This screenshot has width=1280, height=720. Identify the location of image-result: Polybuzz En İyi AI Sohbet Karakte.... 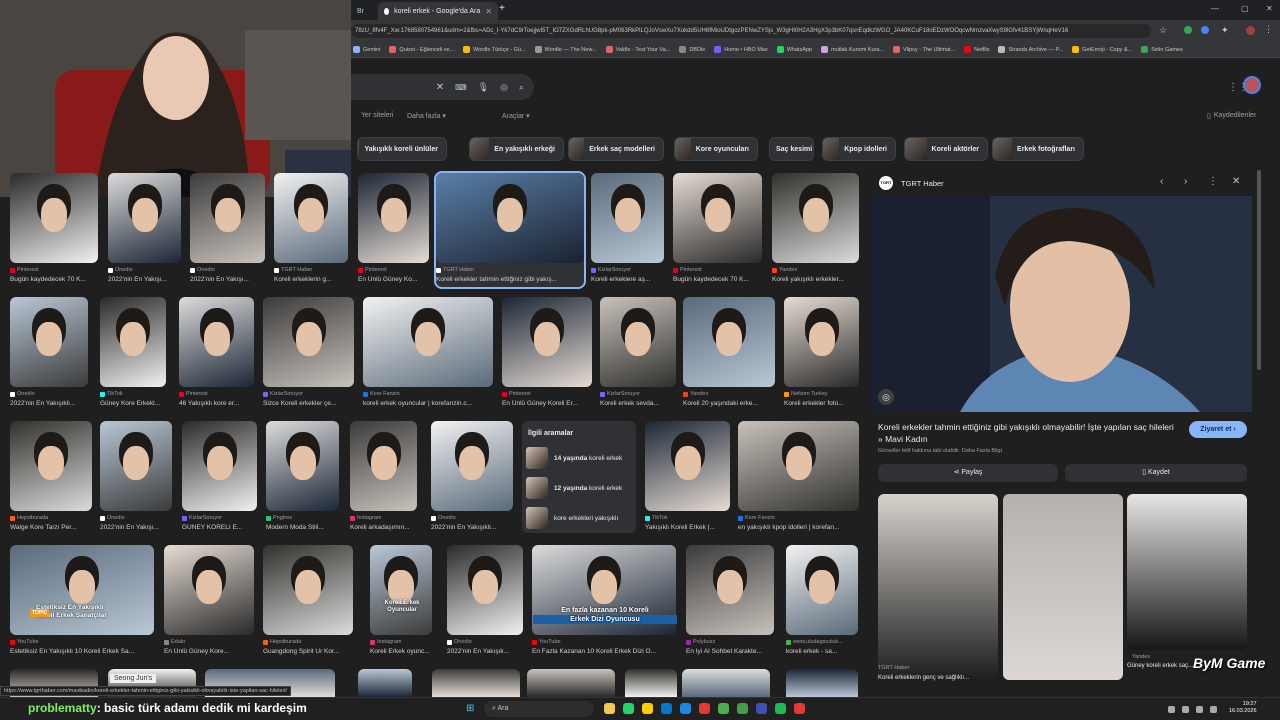
(730, 602).